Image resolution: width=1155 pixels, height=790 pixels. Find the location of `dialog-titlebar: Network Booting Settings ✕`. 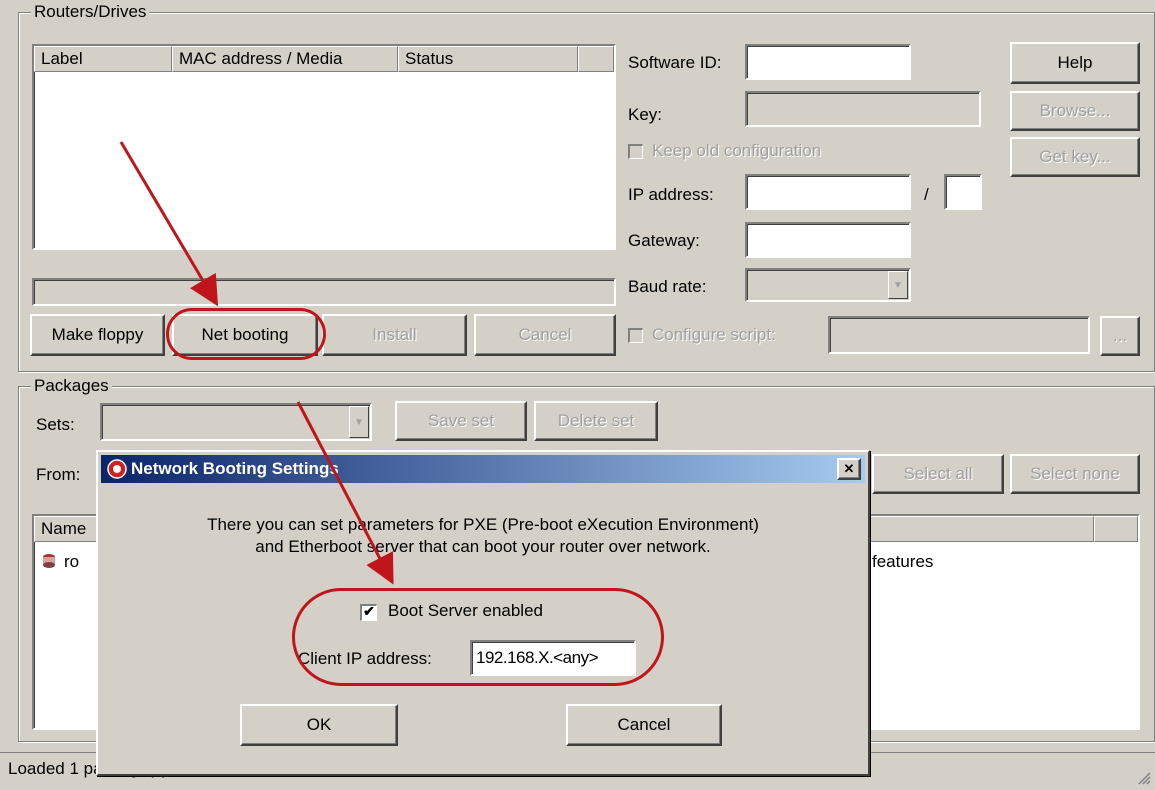

dialog-titlebar: Network Booting Settings ✕ is located at coordinates (483, 469).